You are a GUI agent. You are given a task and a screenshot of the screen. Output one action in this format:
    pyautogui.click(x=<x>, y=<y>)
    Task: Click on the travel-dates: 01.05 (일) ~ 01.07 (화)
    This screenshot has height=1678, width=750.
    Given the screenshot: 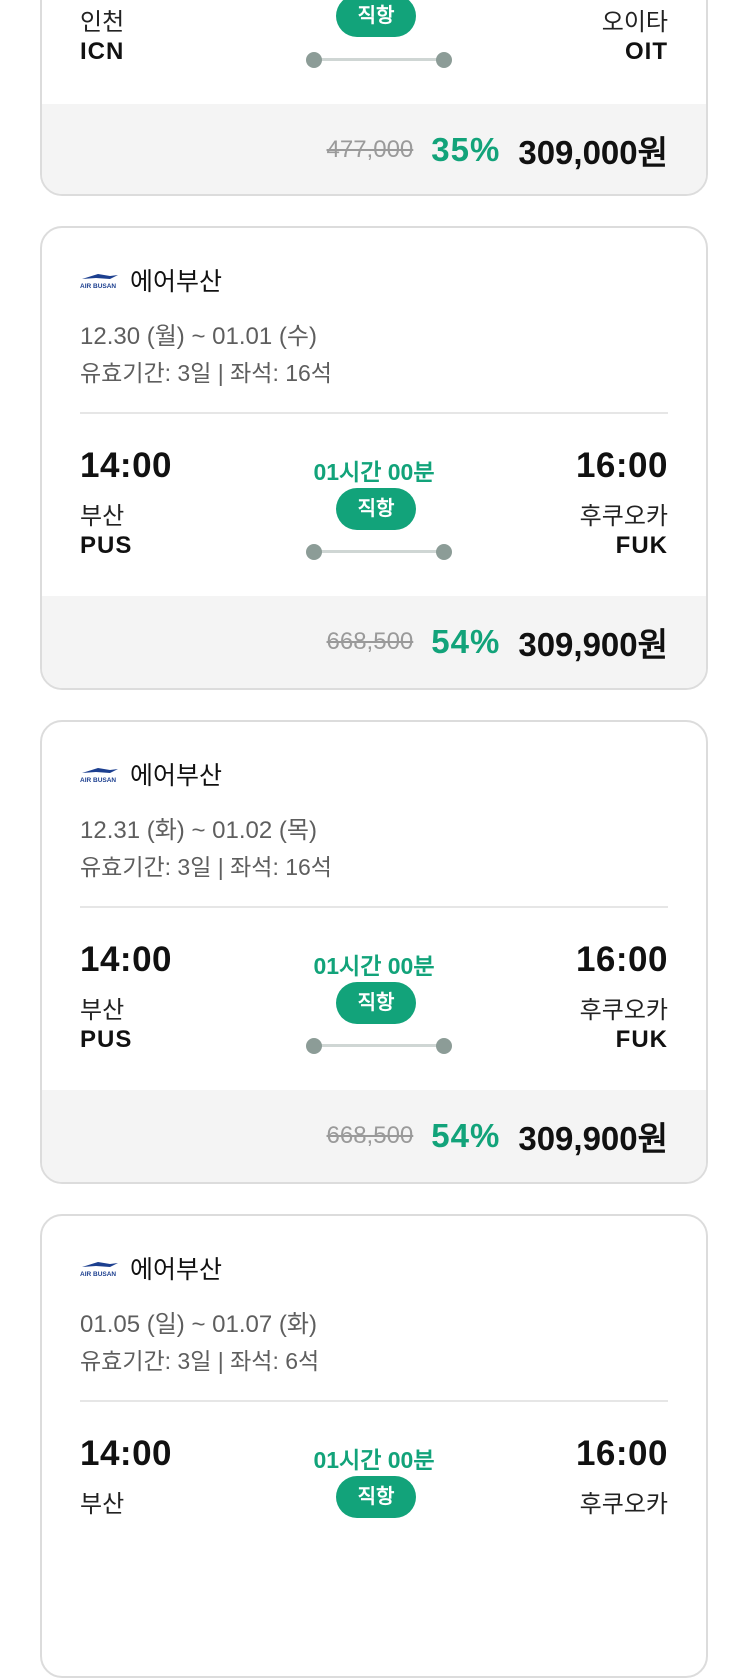 What is the action you would take?
    pyautogui.click(x=198, y=1324)
    